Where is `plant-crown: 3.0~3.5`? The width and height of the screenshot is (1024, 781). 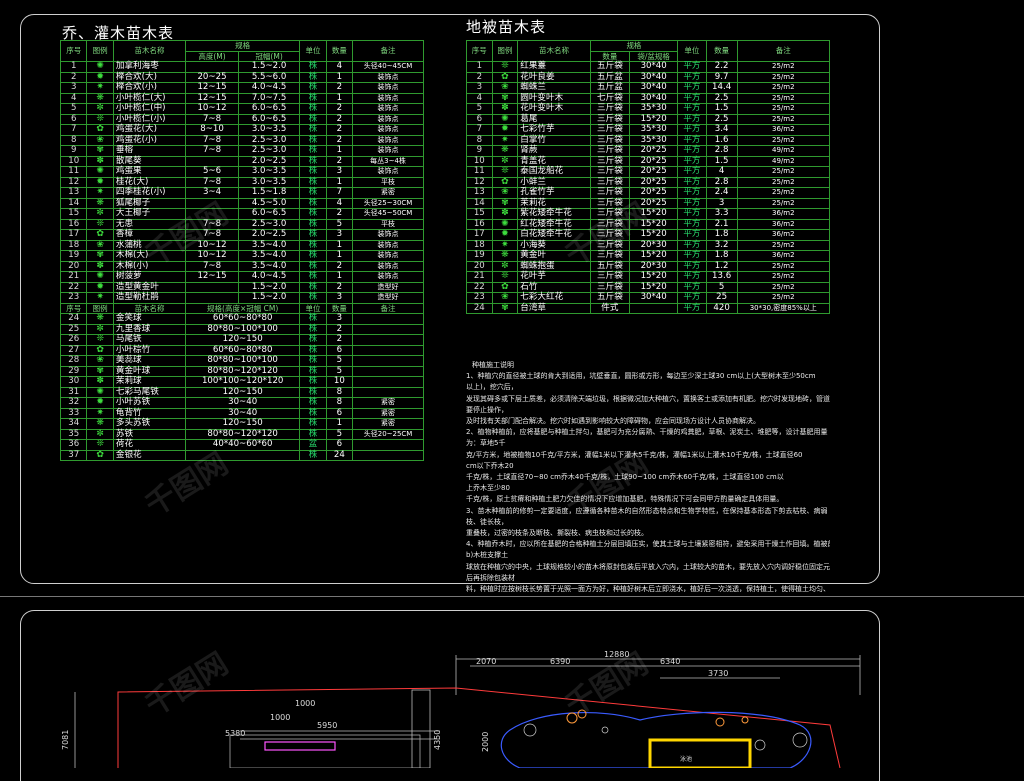
plant-crown: 3.0~3.5 is located at coordinates (269, 130).